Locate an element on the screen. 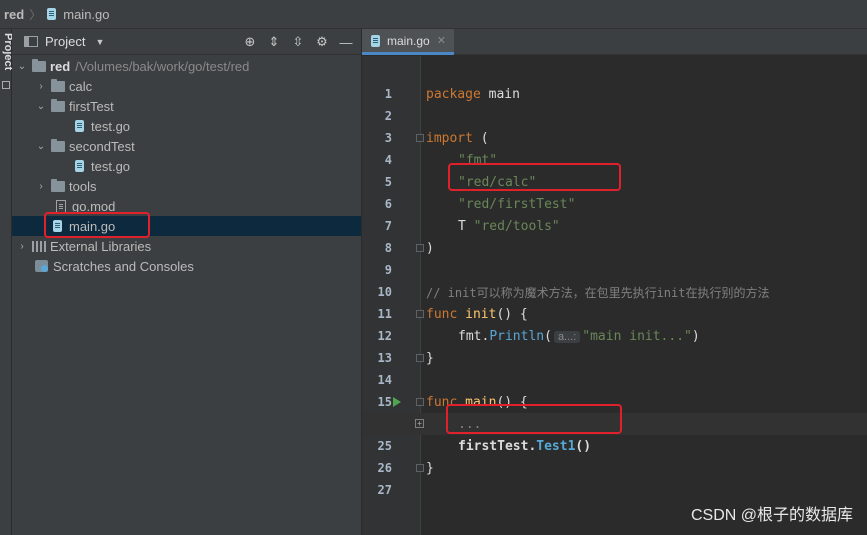 The image size is (867, 535). breadcrumb-project: red is located at coordinates (14, 14).